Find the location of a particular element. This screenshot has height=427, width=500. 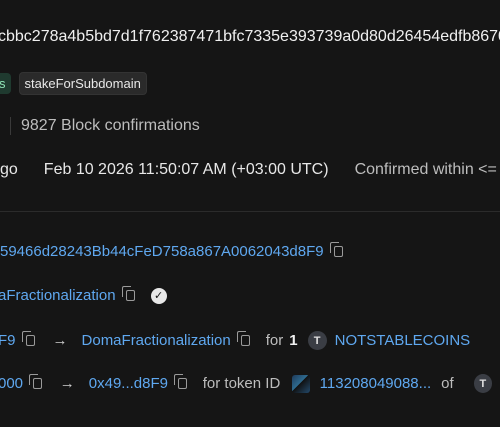

nft-from-link: 000 is located at coordinates (11, 383).